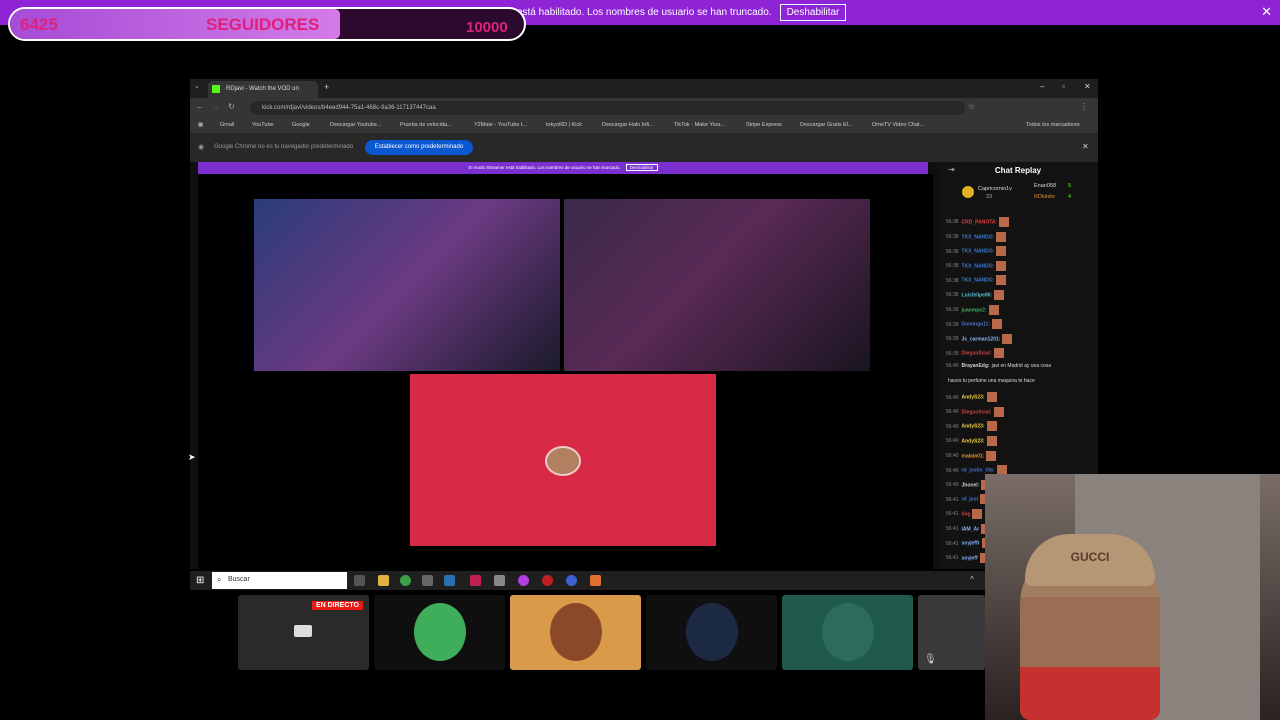  What do you see at coordinates (200, 580) in the screenshot?
I see `windows-start-icon: ⊞` at bounding box center [200, 580].